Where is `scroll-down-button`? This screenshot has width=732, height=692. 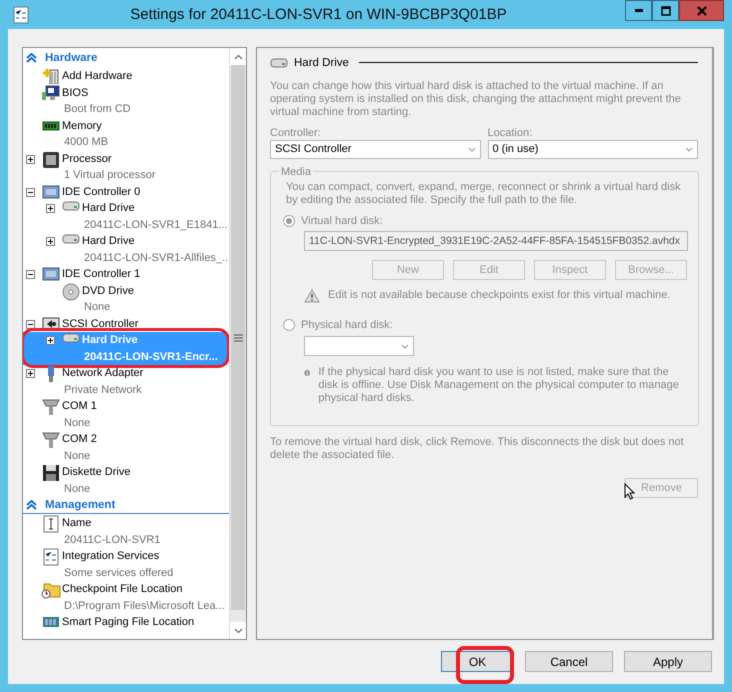 scroll-down-button is located at coordinates (238, 630).